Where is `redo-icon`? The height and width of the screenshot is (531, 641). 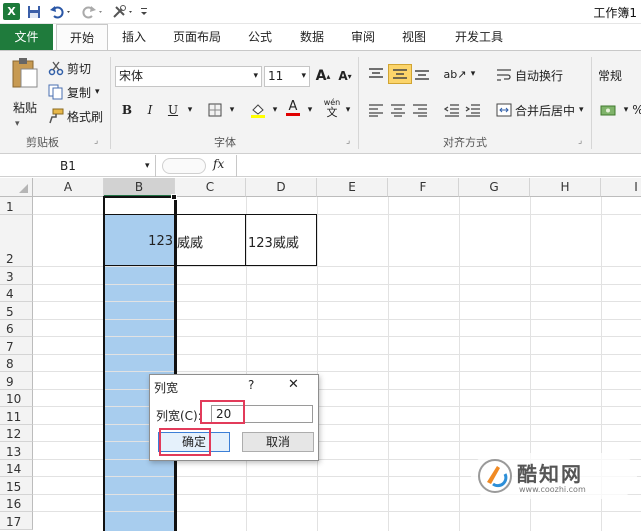 redo-icon is located at coordinates (93, 11).